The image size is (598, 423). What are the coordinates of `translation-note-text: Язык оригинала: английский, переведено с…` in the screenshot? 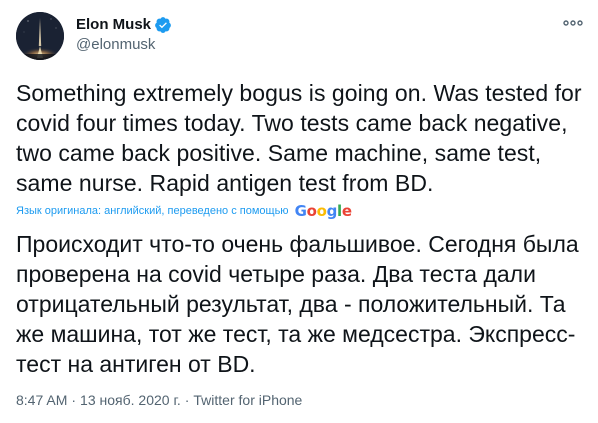 It's located at (152, 211).